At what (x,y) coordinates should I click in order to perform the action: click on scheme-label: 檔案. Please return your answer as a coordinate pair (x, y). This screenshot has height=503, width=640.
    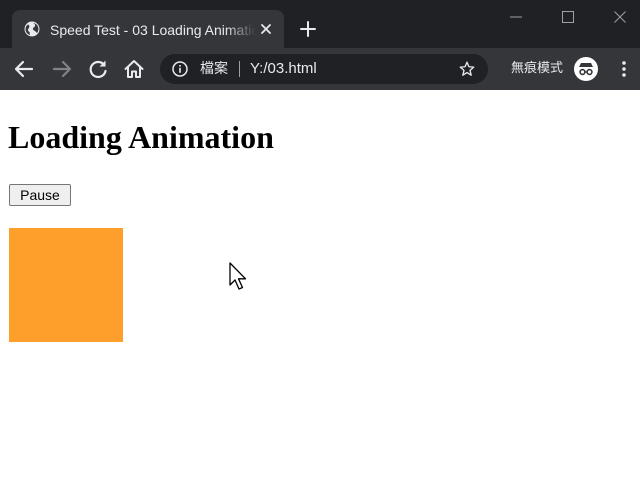
    Looking at the image, I should click on (214, 69).